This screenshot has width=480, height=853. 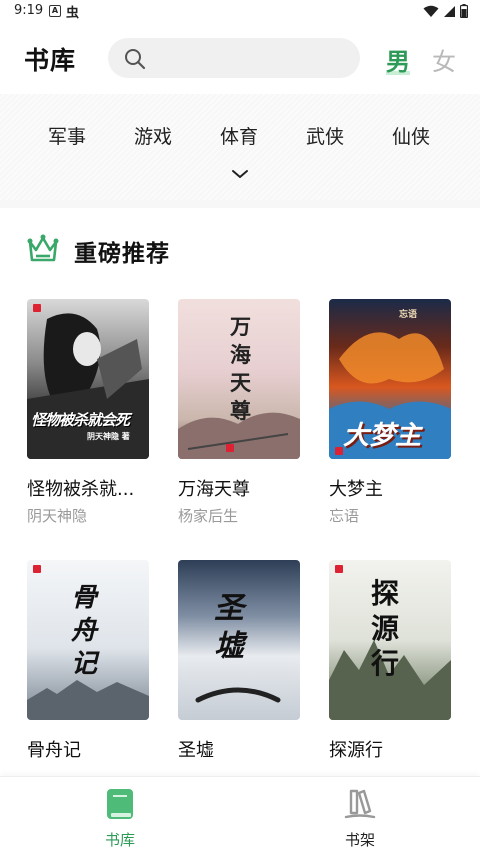 I want to click on category-strip: 军事 游戏 体育 武侠 仙侠, so click(x=240, y=147).